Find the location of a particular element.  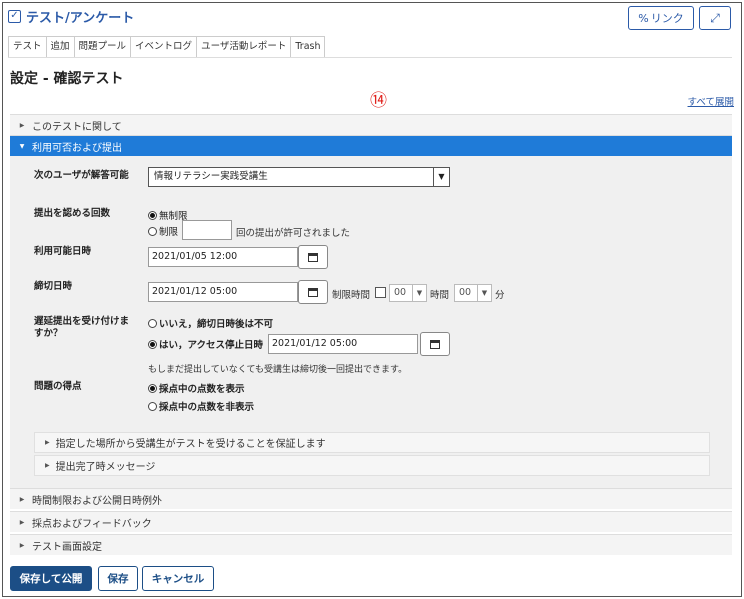

attempts-count-input is located at coordinates (207, 230).